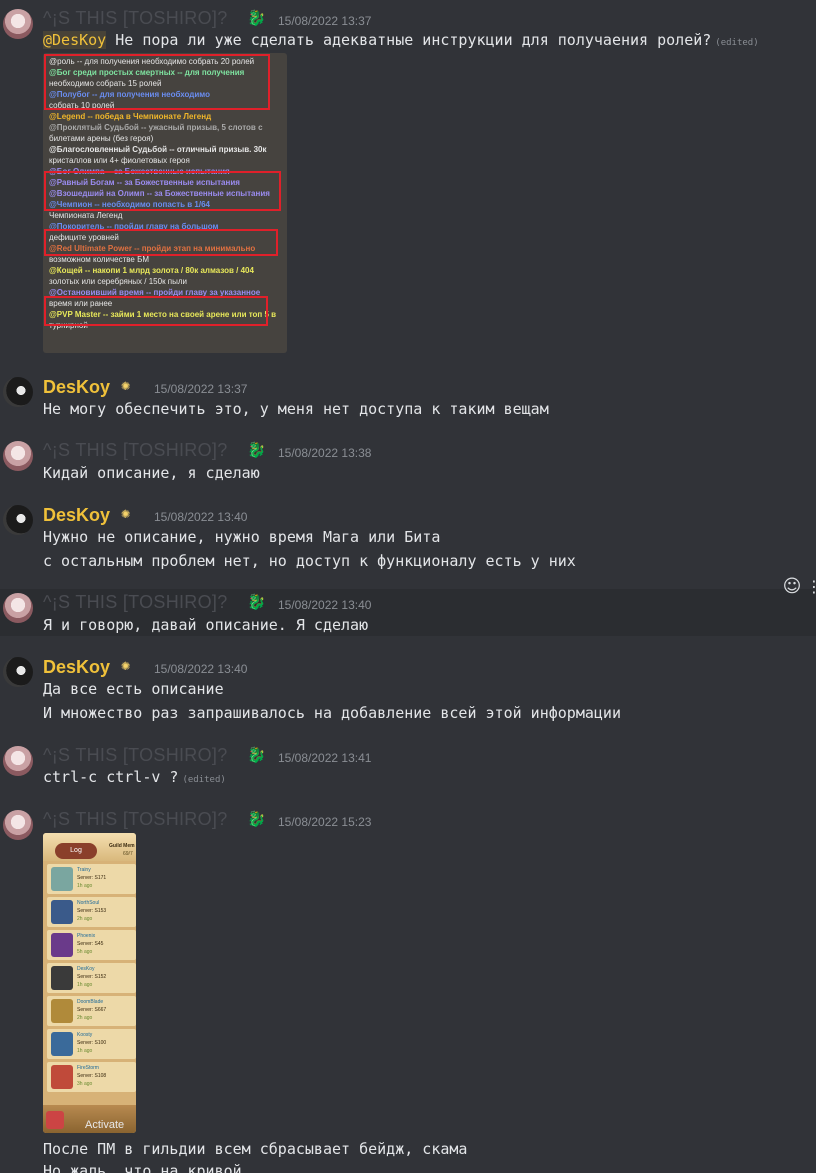  I want to click on member-name: Koosty, so click(85, 1035).